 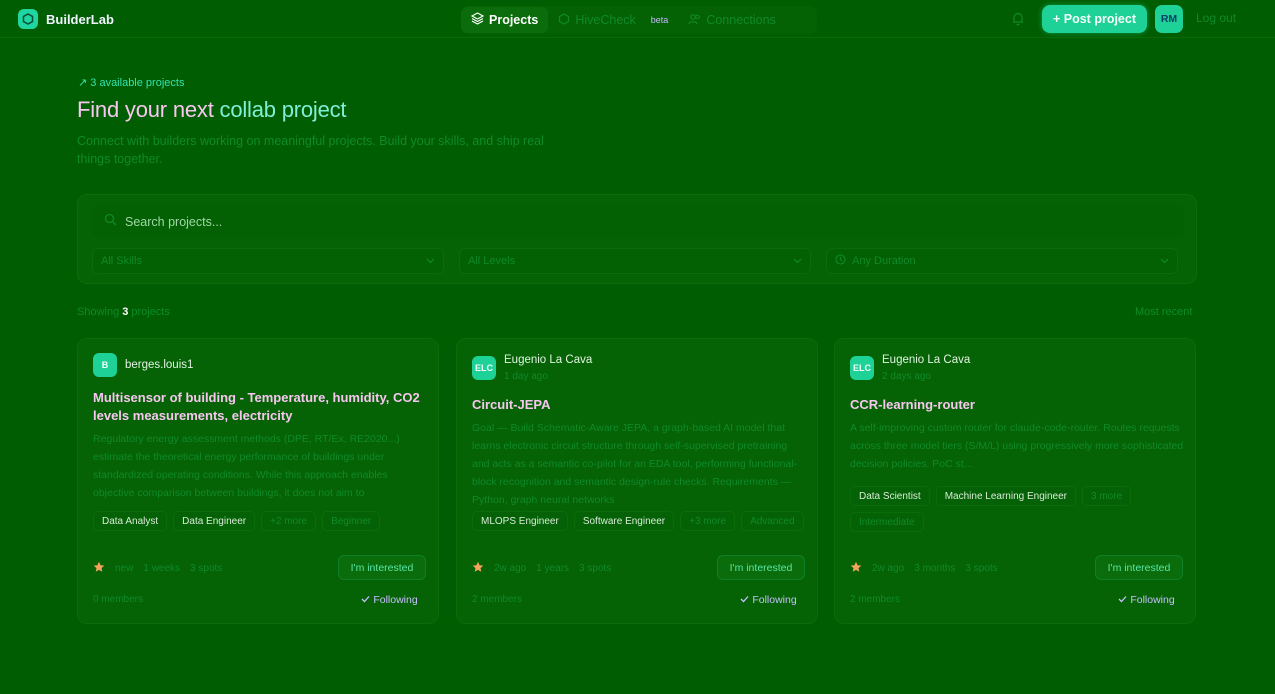 I want to click on page-title: Find your next collab project, so click(x=212, y=110).